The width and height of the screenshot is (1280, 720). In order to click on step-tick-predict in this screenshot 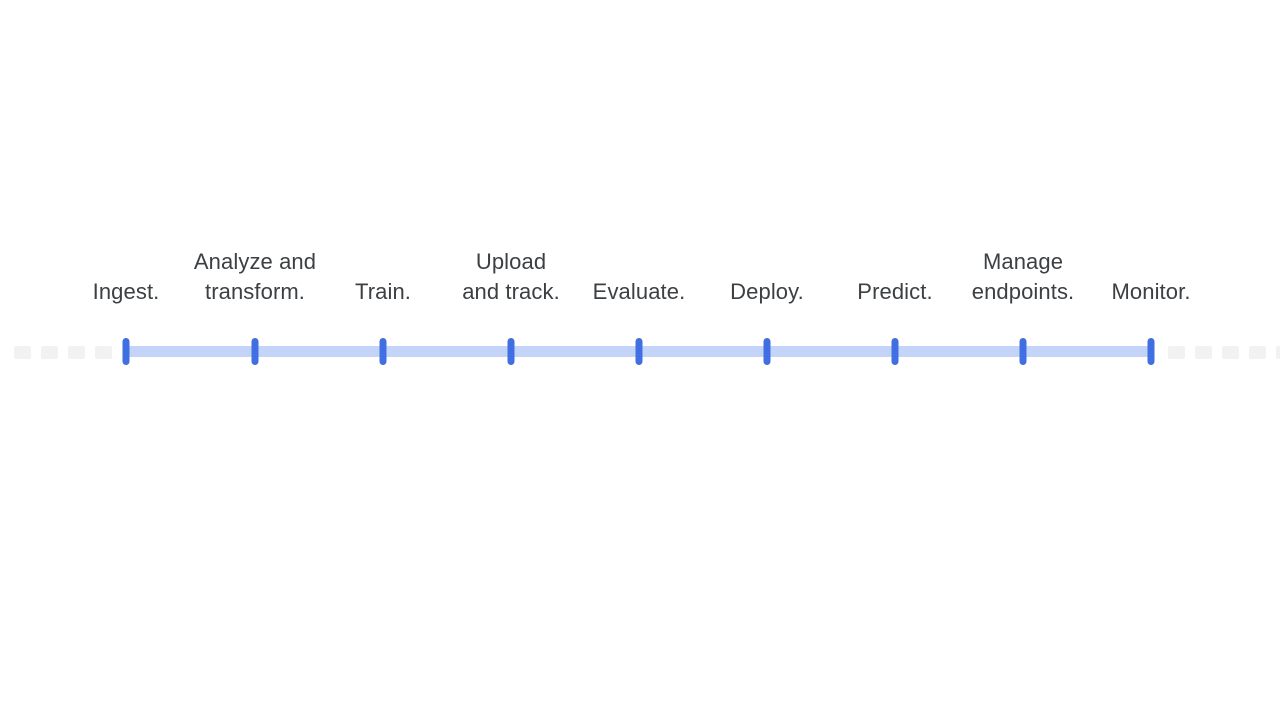, I will do `click(895, 351)`.